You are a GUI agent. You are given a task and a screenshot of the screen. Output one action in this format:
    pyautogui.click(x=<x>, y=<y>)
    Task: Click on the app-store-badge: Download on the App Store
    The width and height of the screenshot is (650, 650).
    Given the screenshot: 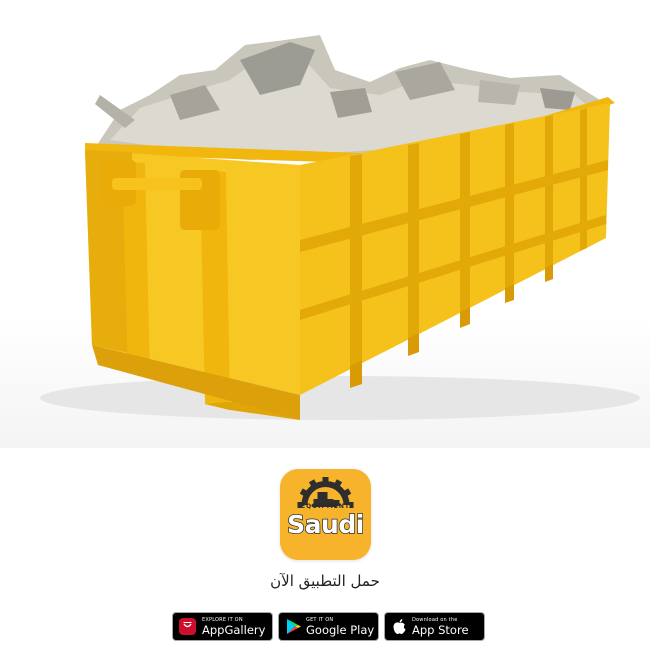 What is the action you would take?
    pyautogui.click(x=434, y=626)
    